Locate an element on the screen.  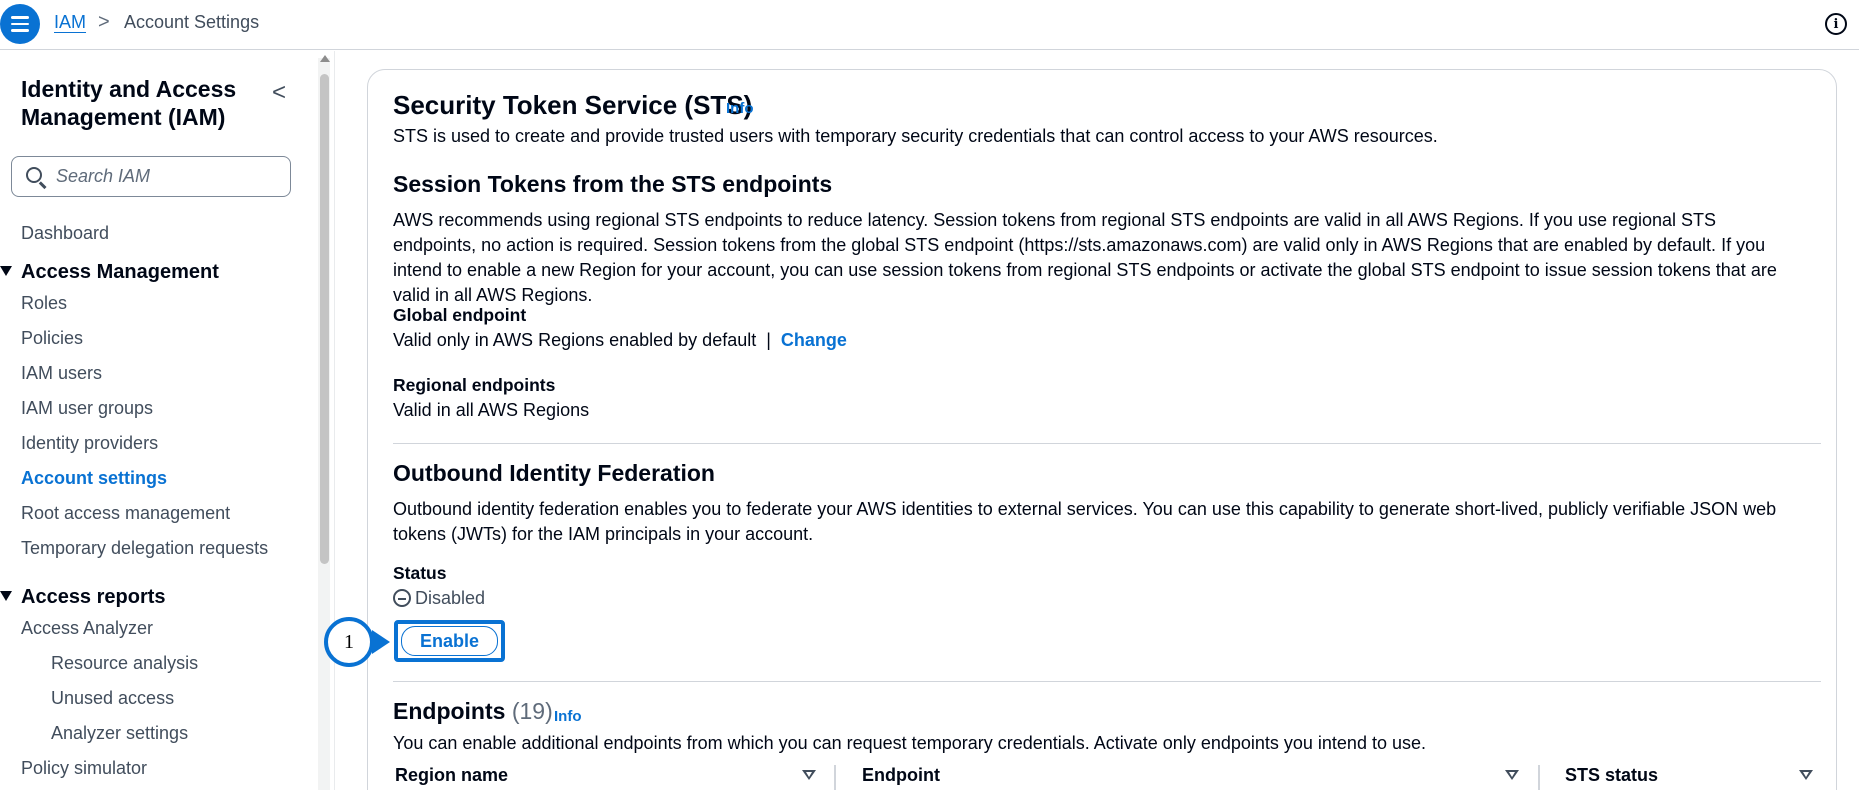
status-label: Status is located at coordinates (420, 573).